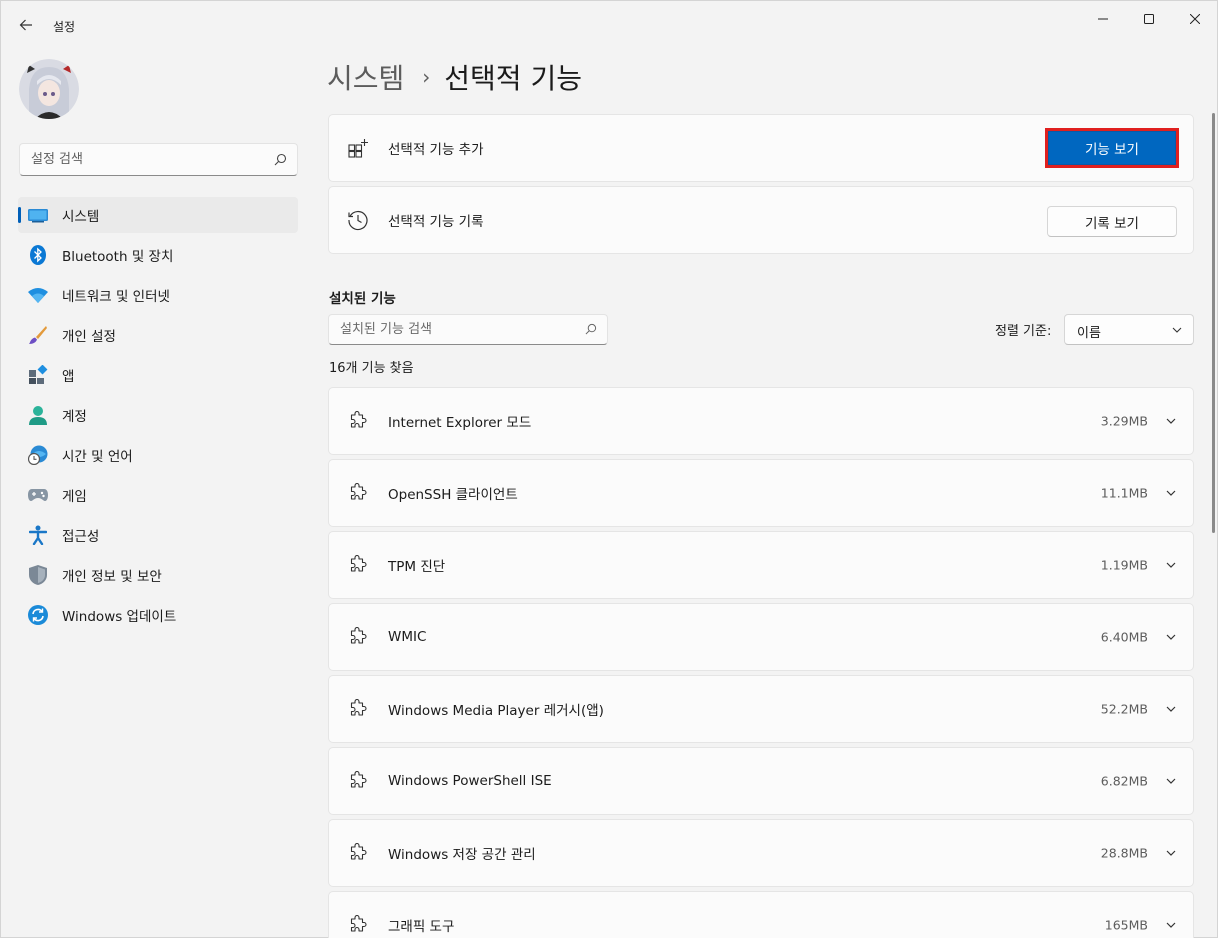  I want to click on feature-history-label: 선택적 기능 기록, so click(436, 222).